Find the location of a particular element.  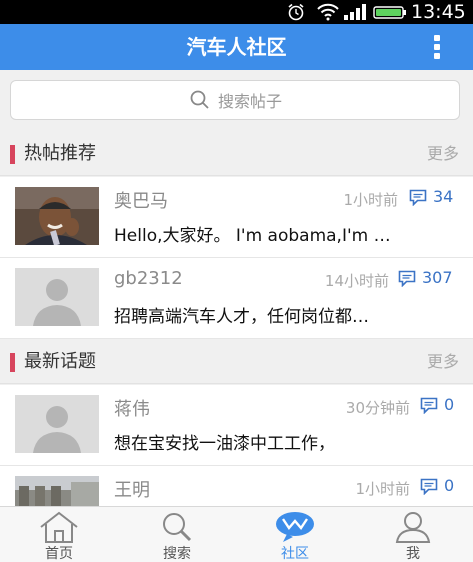

app-header: 汽车人社区 is located at coordinates (236, 47).